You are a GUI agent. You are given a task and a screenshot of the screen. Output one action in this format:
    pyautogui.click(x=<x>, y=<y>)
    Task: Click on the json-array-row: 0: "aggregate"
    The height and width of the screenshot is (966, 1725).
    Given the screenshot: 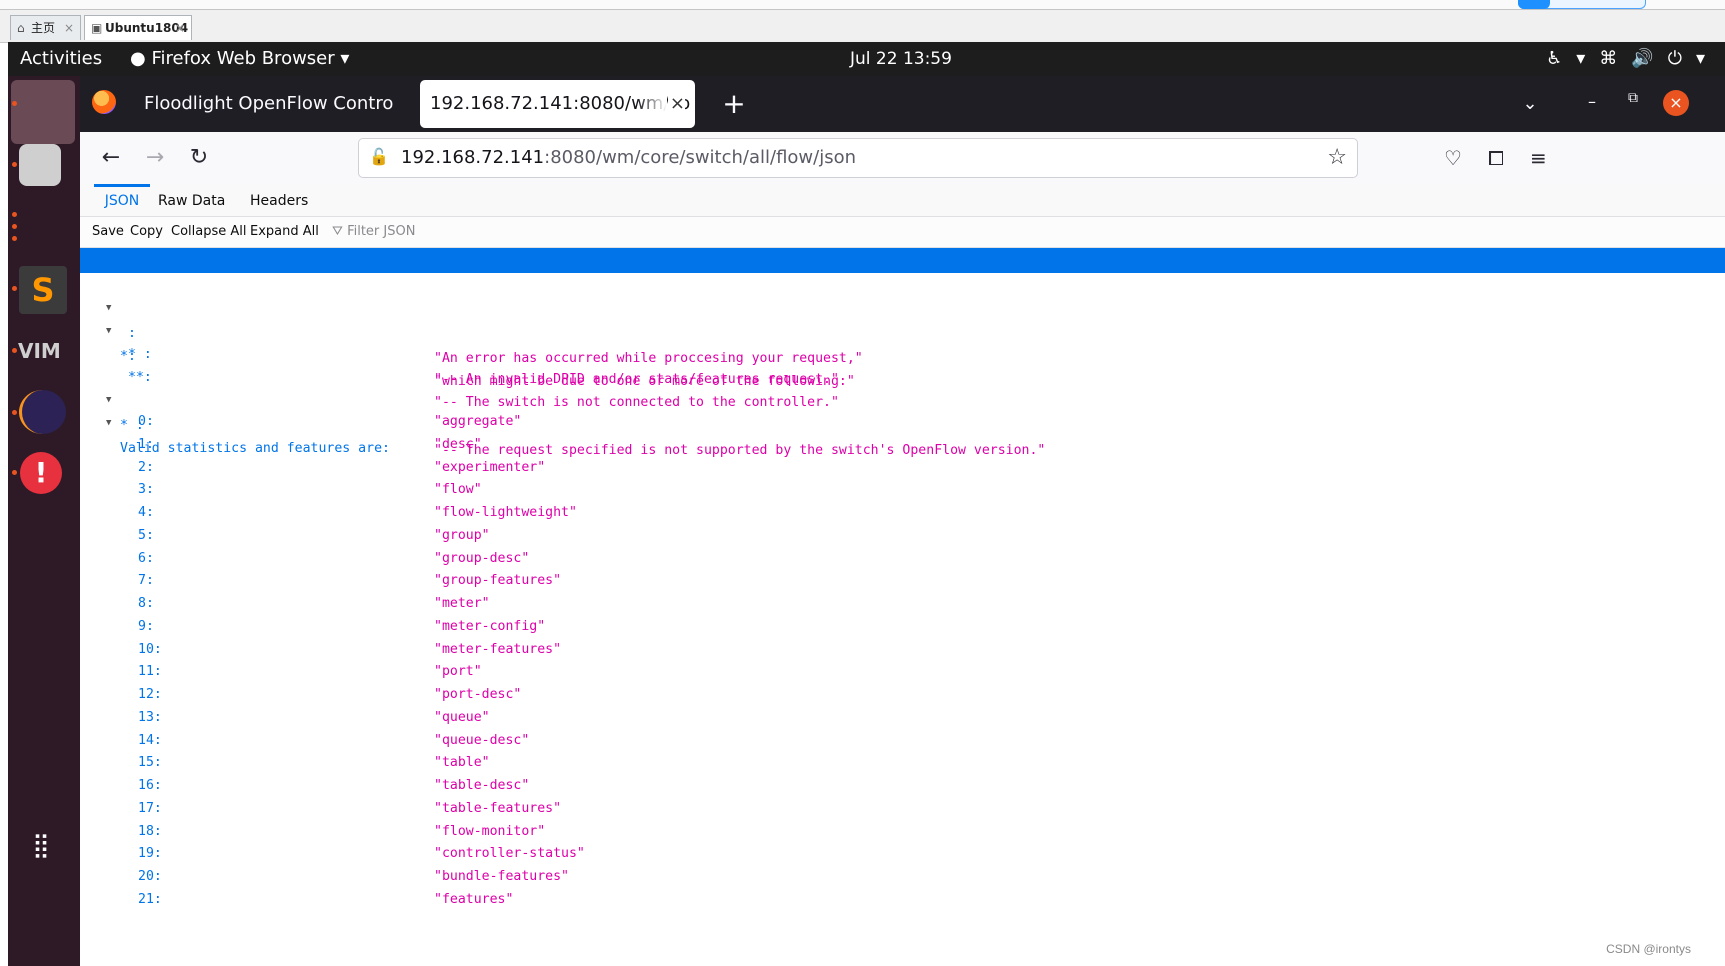 What is the action you would take?
    pyautogui.click(x=902, y=421)
    